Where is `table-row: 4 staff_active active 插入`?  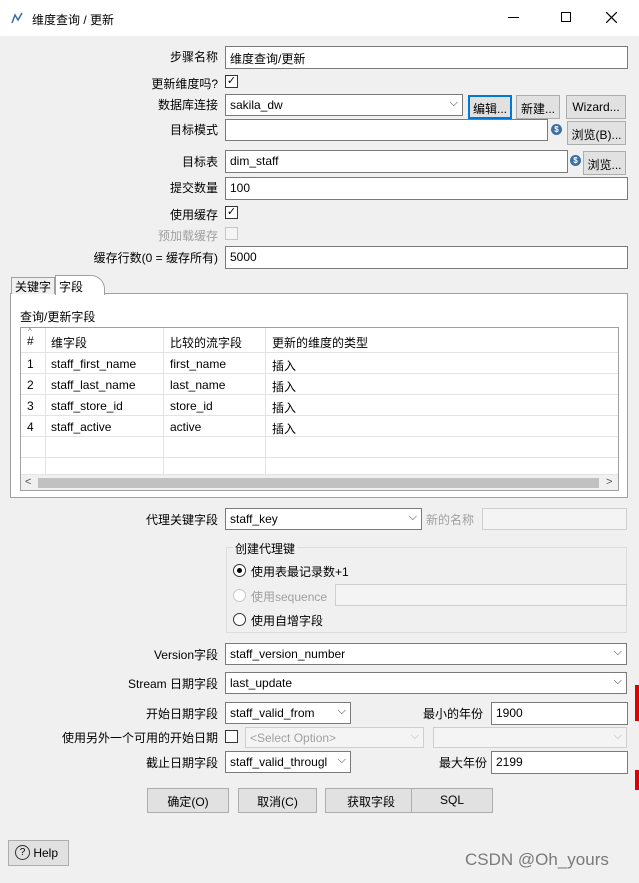 table-row: 4 staff_active active 插入 is located at coordinates (319, 426).